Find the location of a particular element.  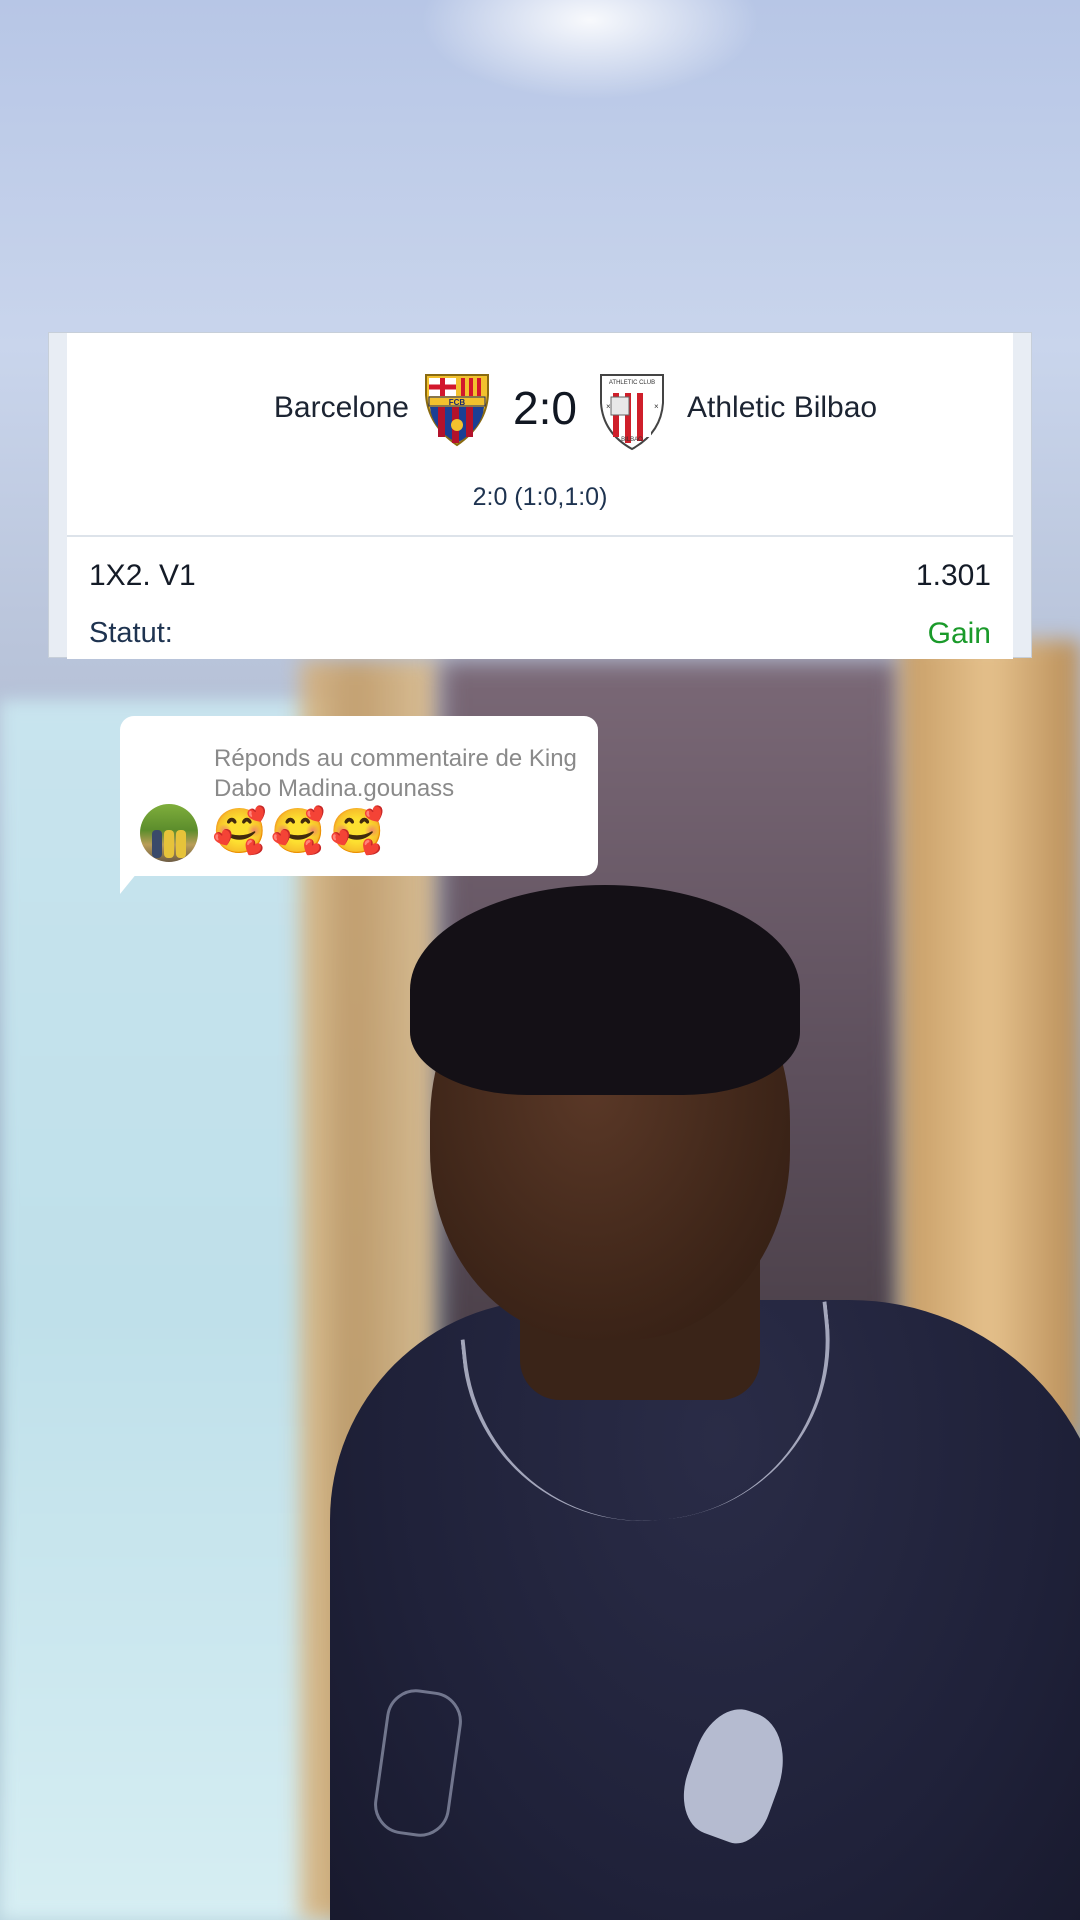

bet-odds: 1.301 is located at coordinates (953, 575).